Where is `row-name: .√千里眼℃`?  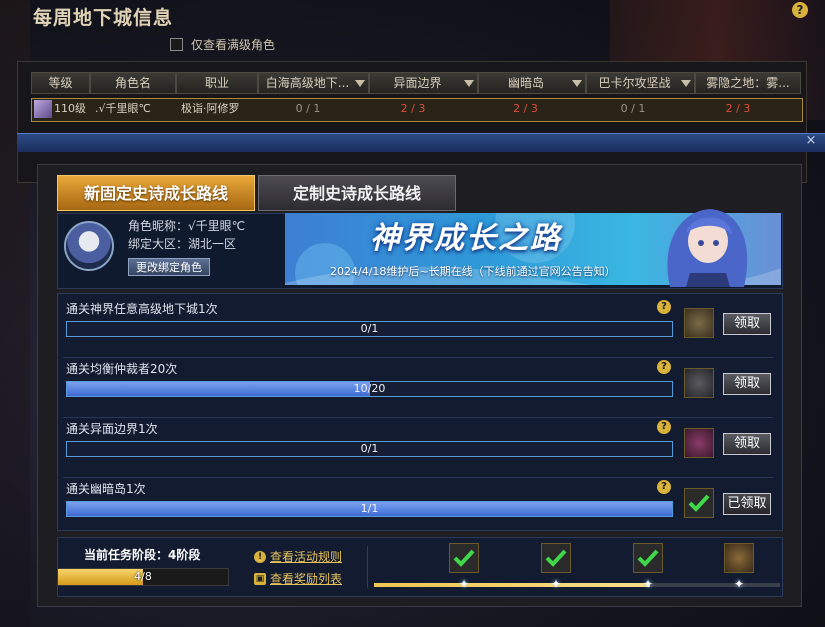 row-name: .√千里眼℃ is located at coordinates (123, 108).